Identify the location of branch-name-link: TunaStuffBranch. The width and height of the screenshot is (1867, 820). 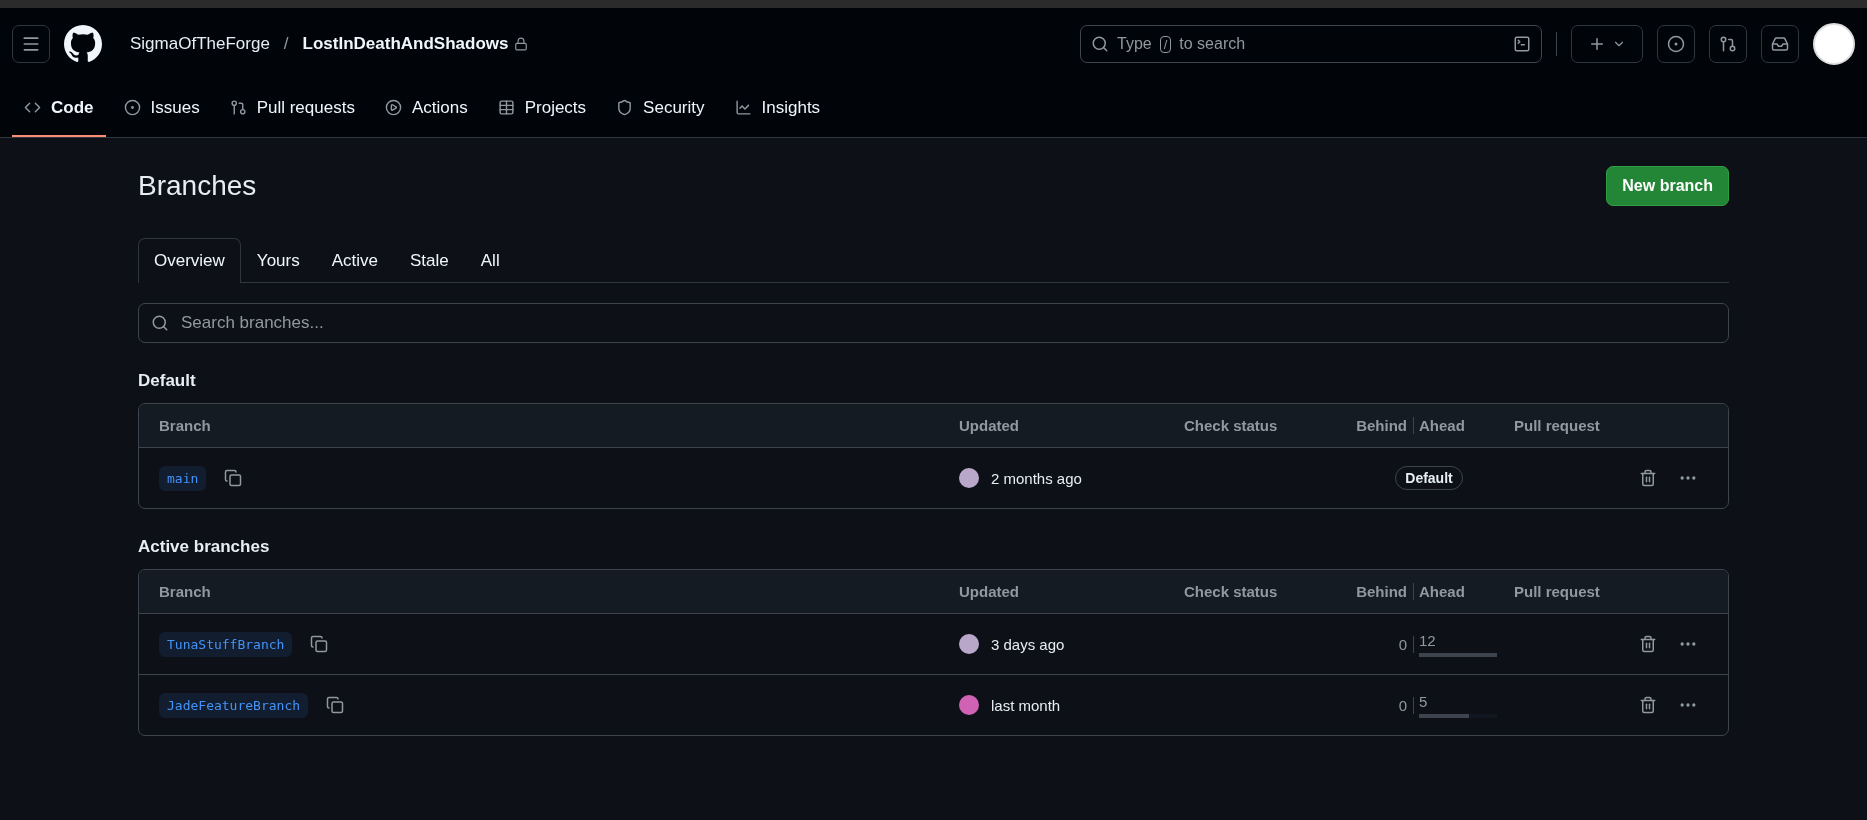
(226, 644).